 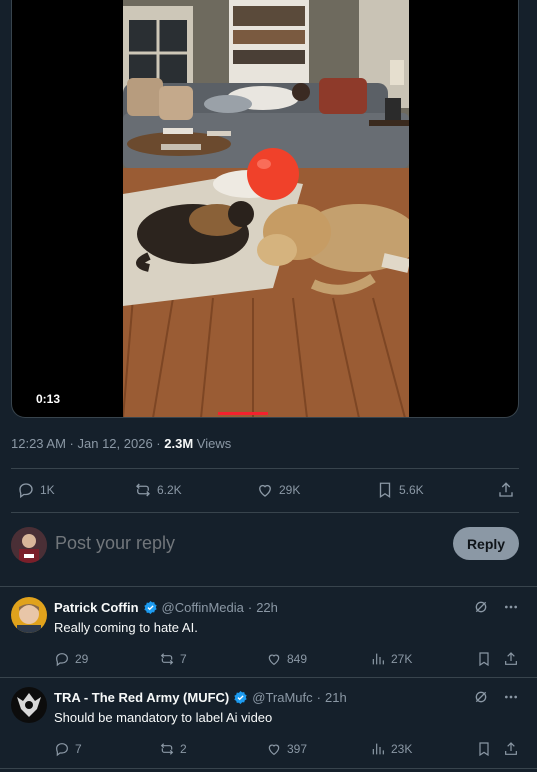 I want to click on like-action: 29K, so click(x=278, y=490).